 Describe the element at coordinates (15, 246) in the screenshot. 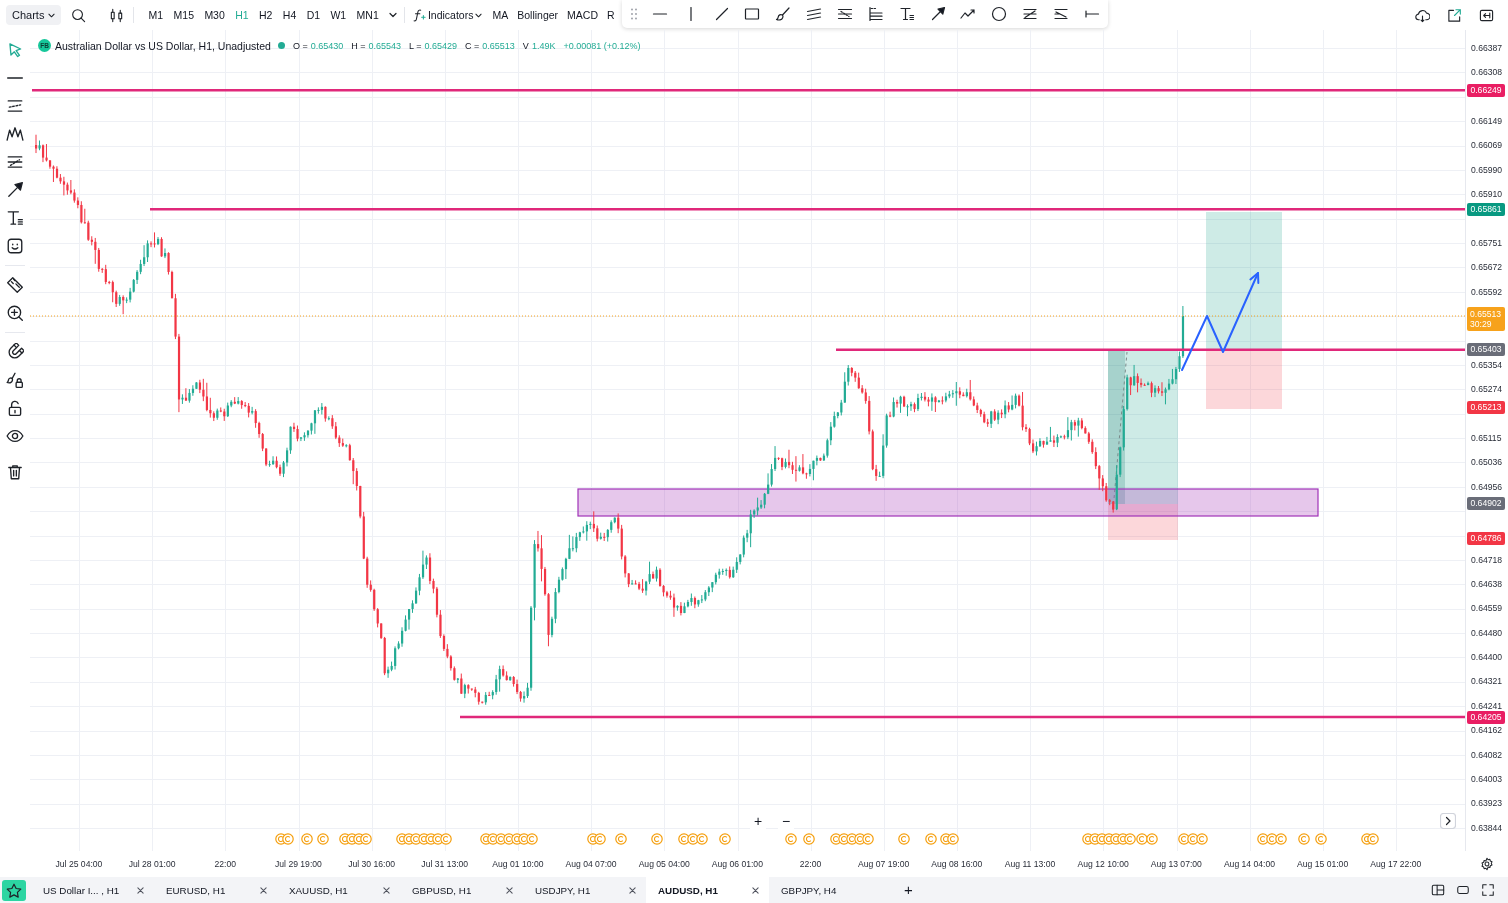

I see `sticker-icon` at that location.